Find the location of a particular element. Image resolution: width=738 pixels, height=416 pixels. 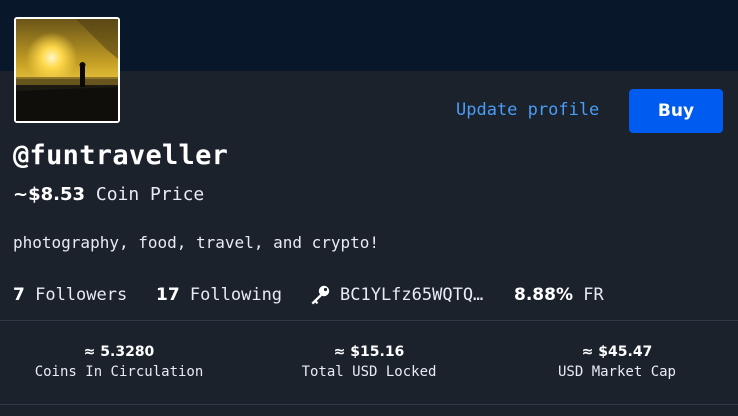

founder-reward: 8.88% FR is located at coordinates (559, 295).